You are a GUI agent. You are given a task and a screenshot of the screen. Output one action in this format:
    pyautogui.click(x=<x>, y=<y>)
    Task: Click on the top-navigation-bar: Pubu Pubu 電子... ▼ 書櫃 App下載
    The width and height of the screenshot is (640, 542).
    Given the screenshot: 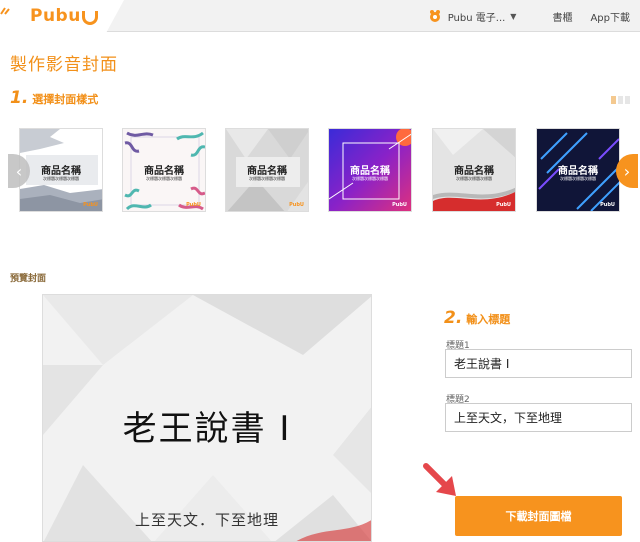 What is the action you would take?
    pyautogui.click(x=320, y=16)
    